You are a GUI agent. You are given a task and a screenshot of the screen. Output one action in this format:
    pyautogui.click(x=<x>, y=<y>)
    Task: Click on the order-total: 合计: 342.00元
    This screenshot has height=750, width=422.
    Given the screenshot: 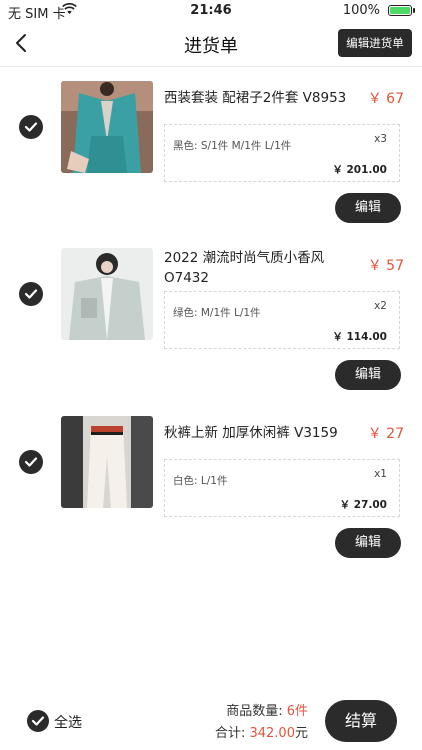 What is the action you would take?
    pyautogui.click(x=261, y=731)
    